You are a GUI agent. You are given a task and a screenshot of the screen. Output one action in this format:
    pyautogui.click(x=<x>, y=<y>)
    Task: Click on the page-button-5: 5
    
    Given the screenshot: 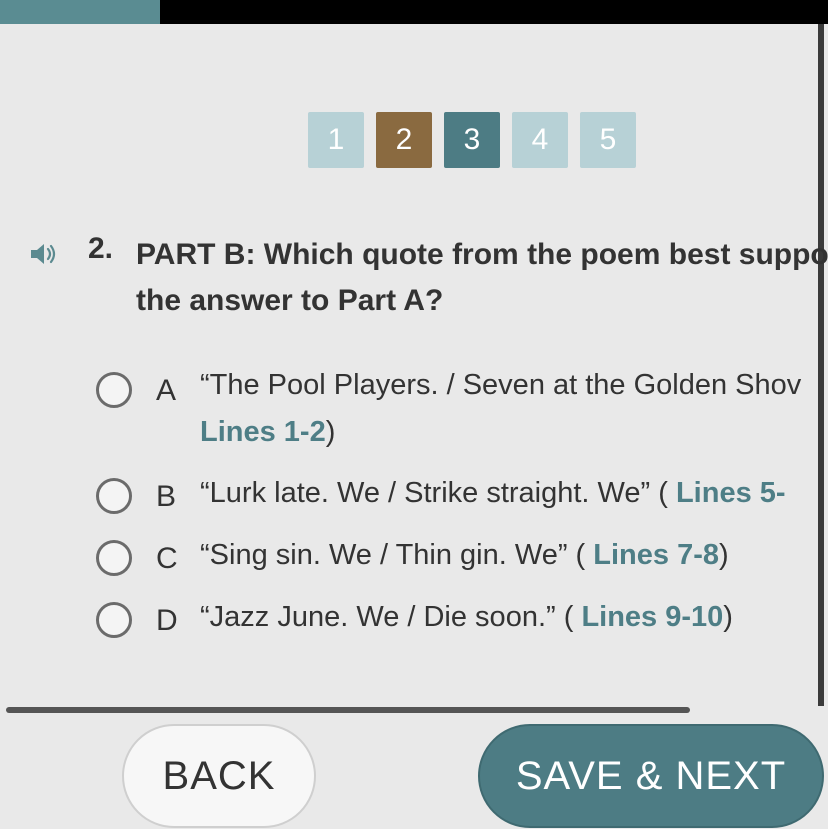 What is the action you would take?
    pyautogui.click(x=608, y=140)
    